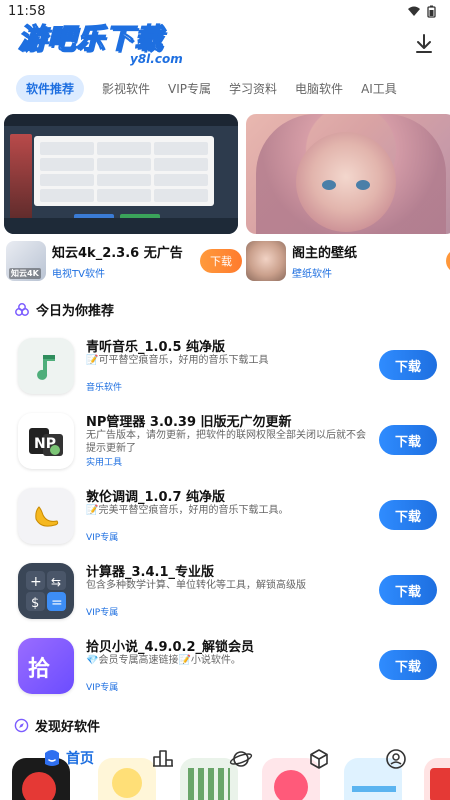  What do you see at coordinates (124, 171) in the screenshot?
I see `banner-screenshot-panel` at bounding box center [124, 171].